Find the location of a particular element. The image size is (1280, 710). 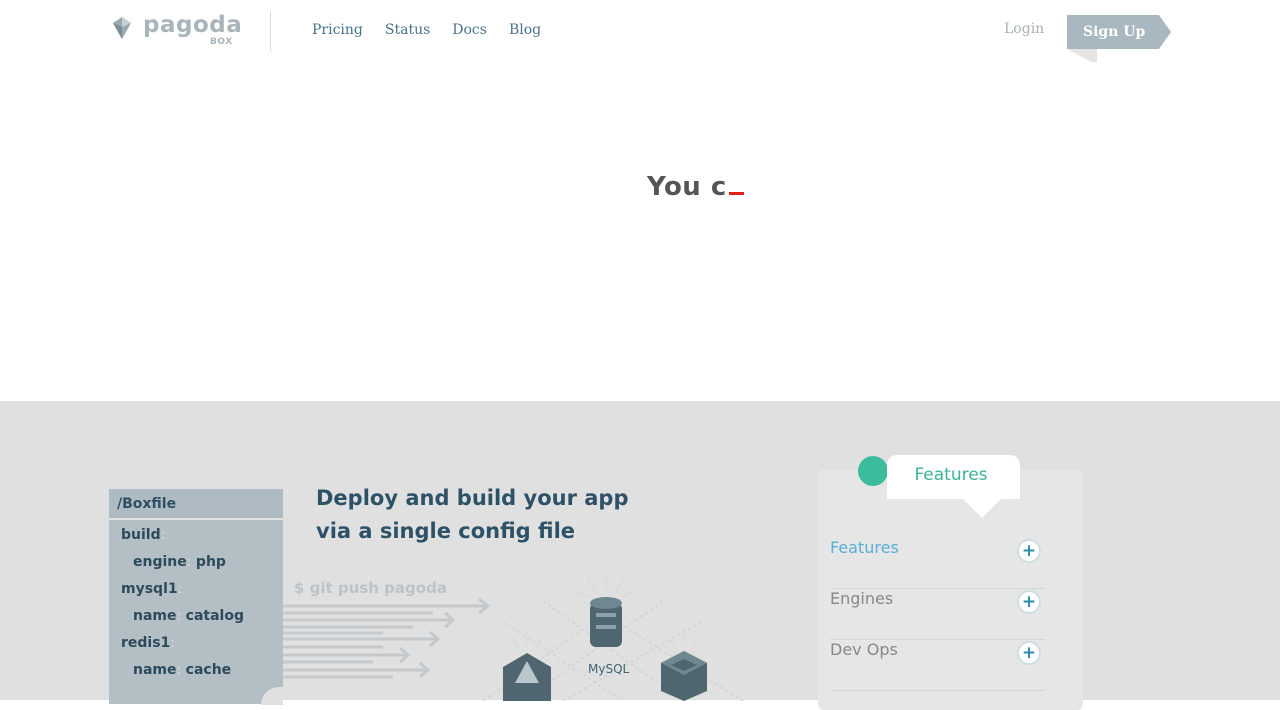

hero-typing-text: You c is located at coordinates (687, 187).